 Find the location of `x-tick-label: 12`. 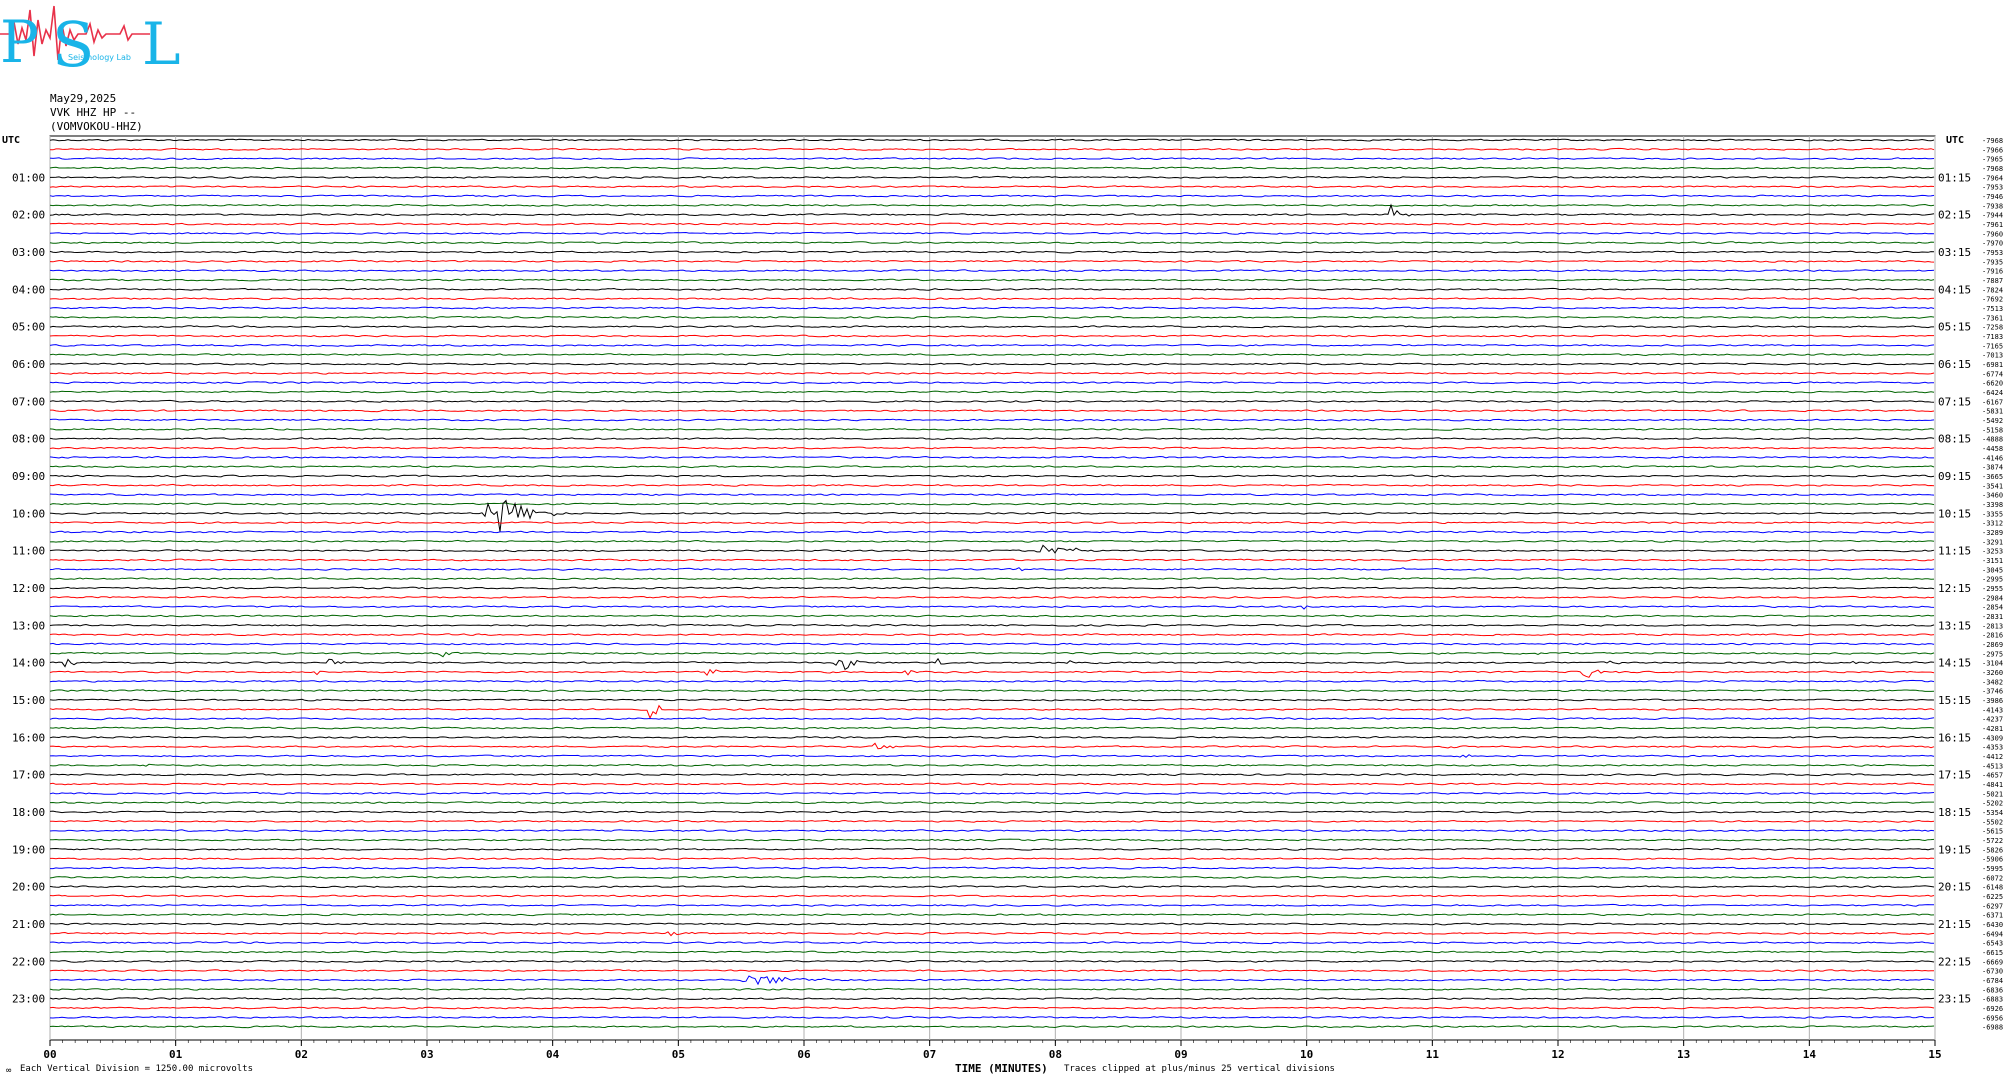

x-tick-label: 12 is located at coordinates (1557, 1054).